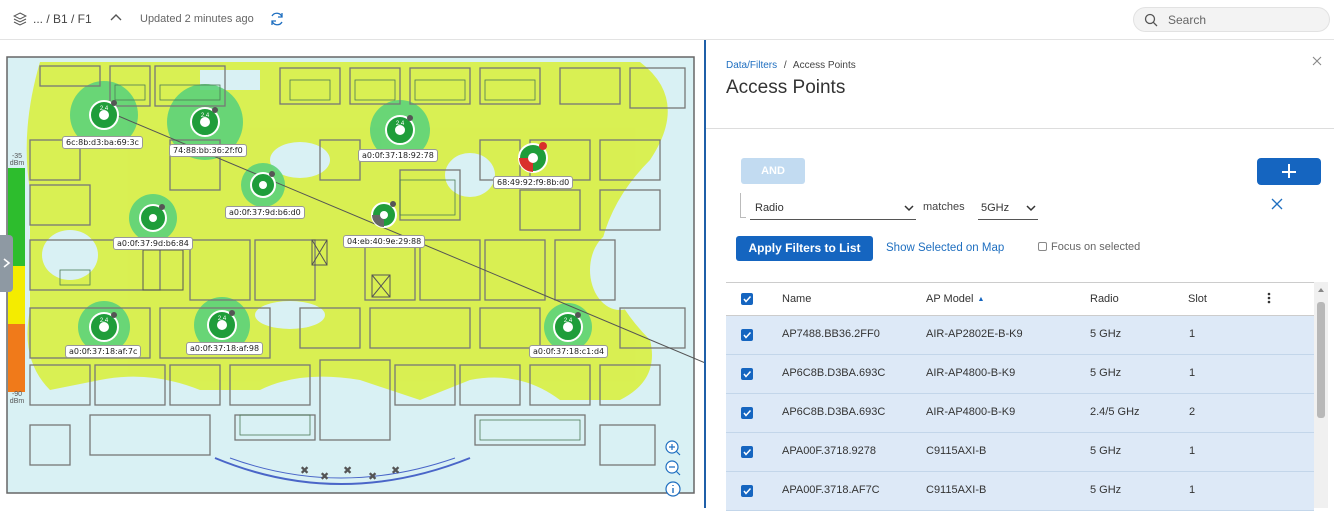 This screenshot has height=511, width=1334. Describe the element at coordinates (791, 65) in the screenshot. I see `breadcrumb: Data/Filters / Access Points` at that location.